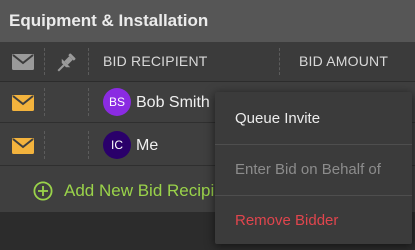  Describe the element at coordinates (43, 193) in the screenshot. I see `plus-circle-icon` at that location.